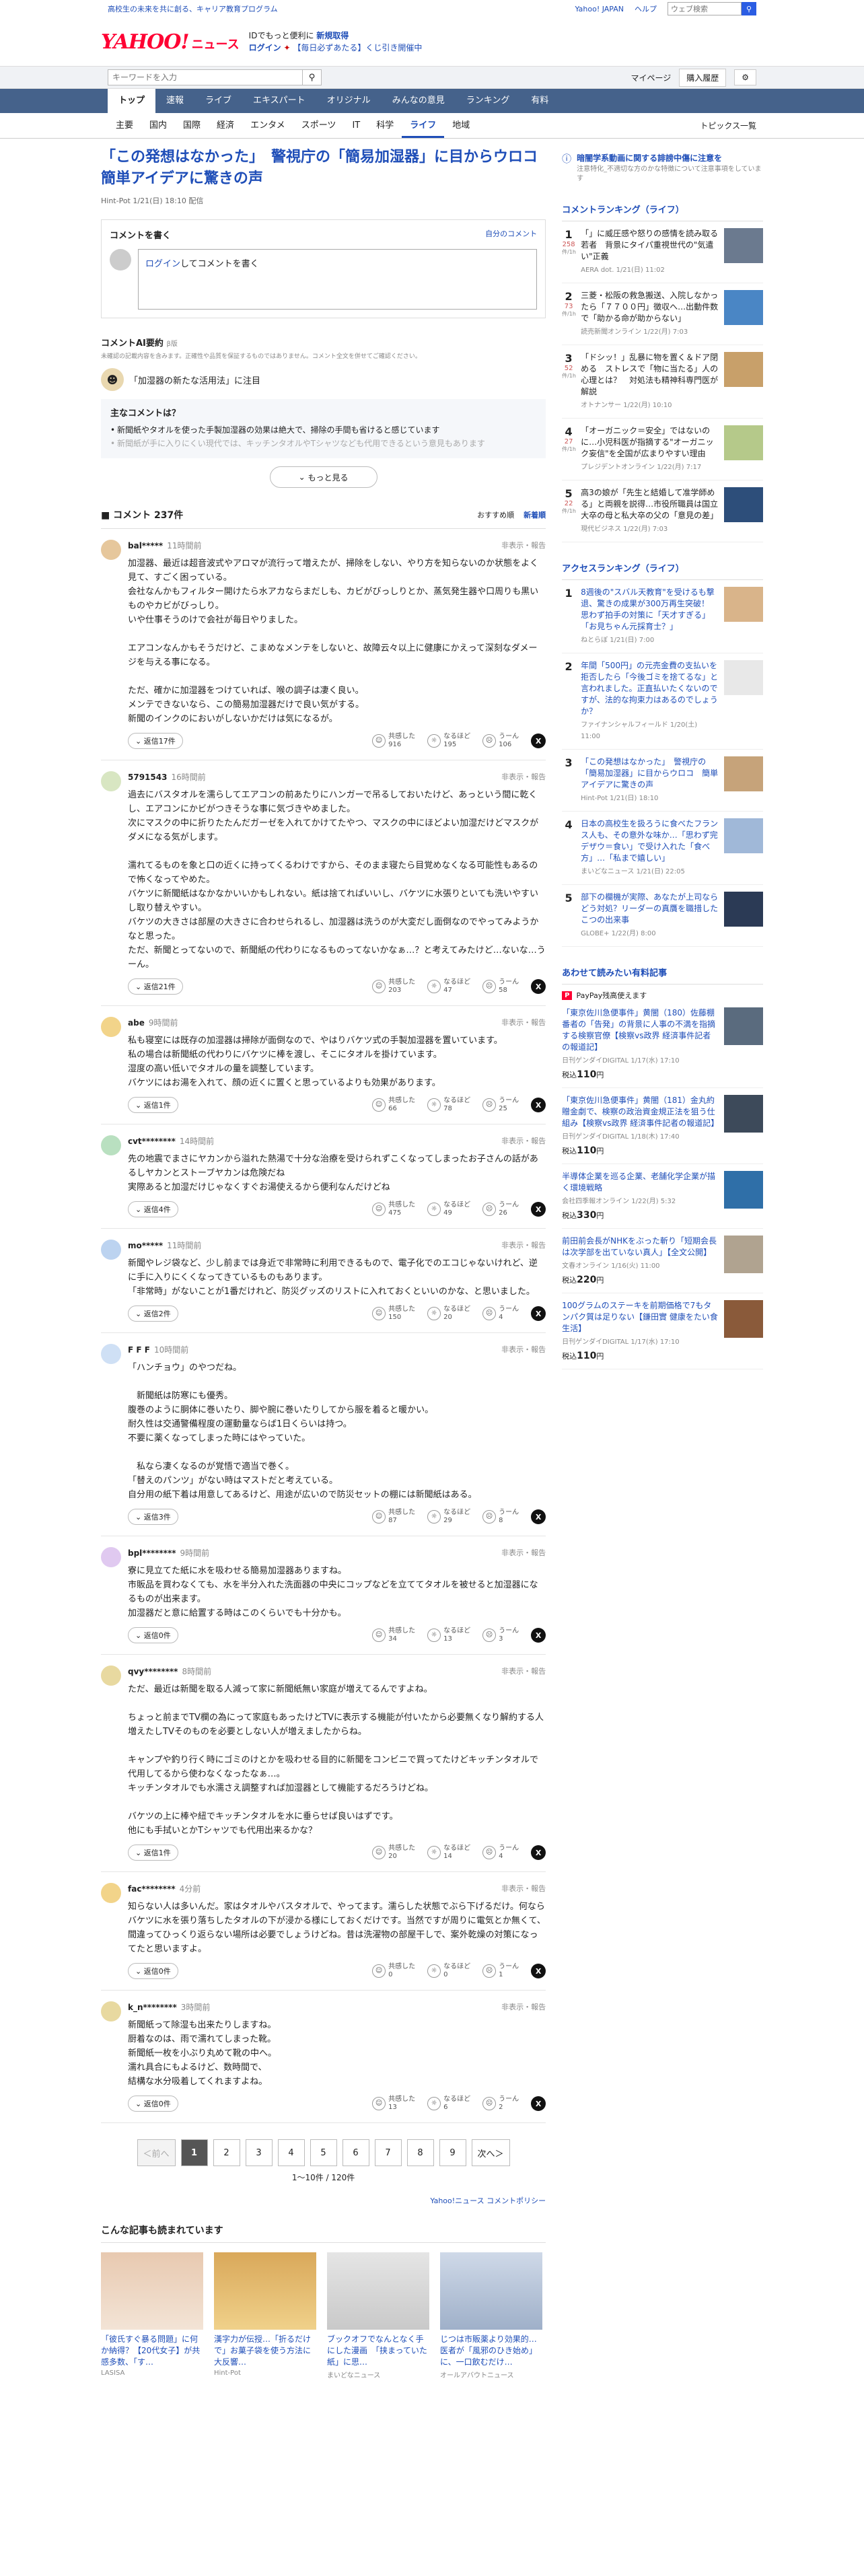 The width and height of the screenshot is (864, 2576). Describe the element at coordinates (490, 2152) in the screenshot. I see `next-page-button: 次へ＞` at that location.